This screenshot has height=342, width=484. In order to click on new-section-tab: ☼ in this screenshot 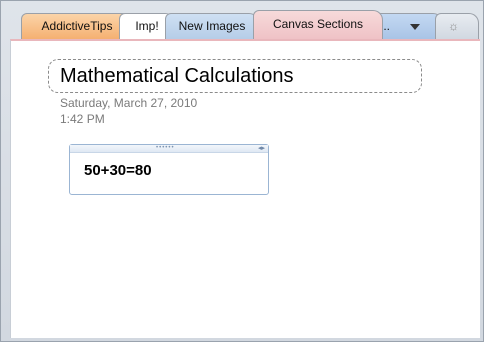, I will do `click(457, 26)`.